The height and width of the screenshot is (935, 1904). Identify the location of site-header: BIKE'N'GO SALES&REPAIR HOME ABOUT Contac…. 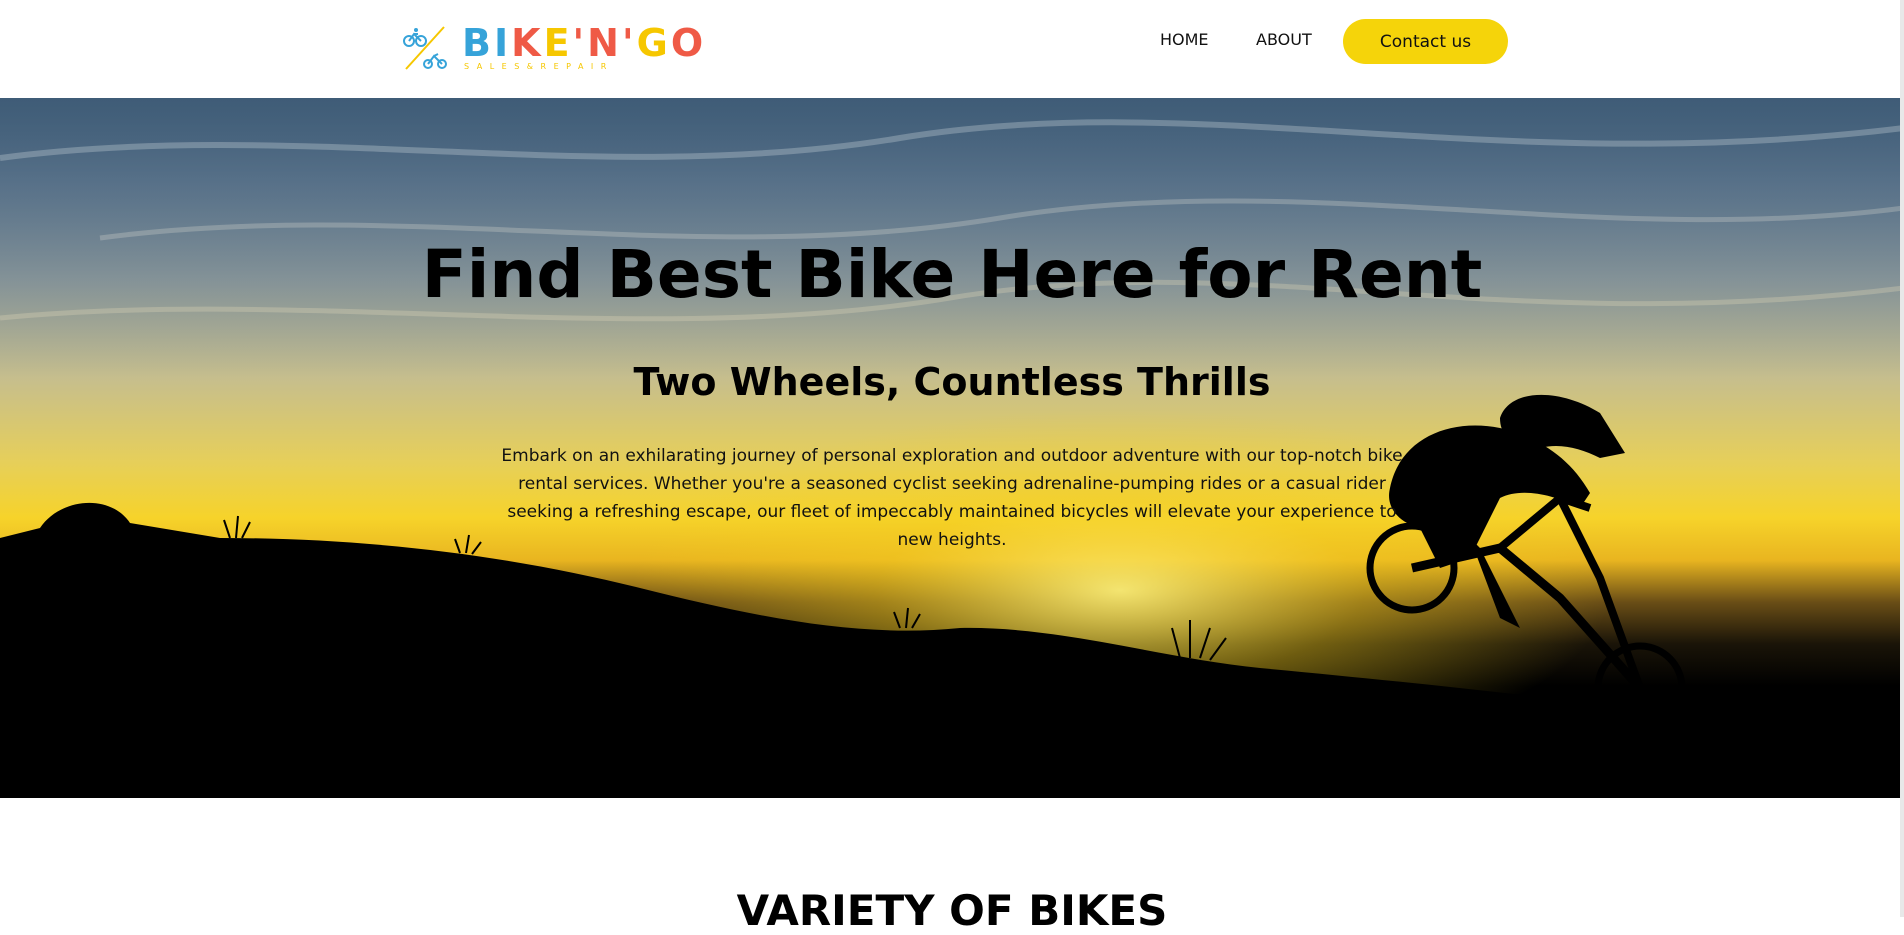
(952, 49).